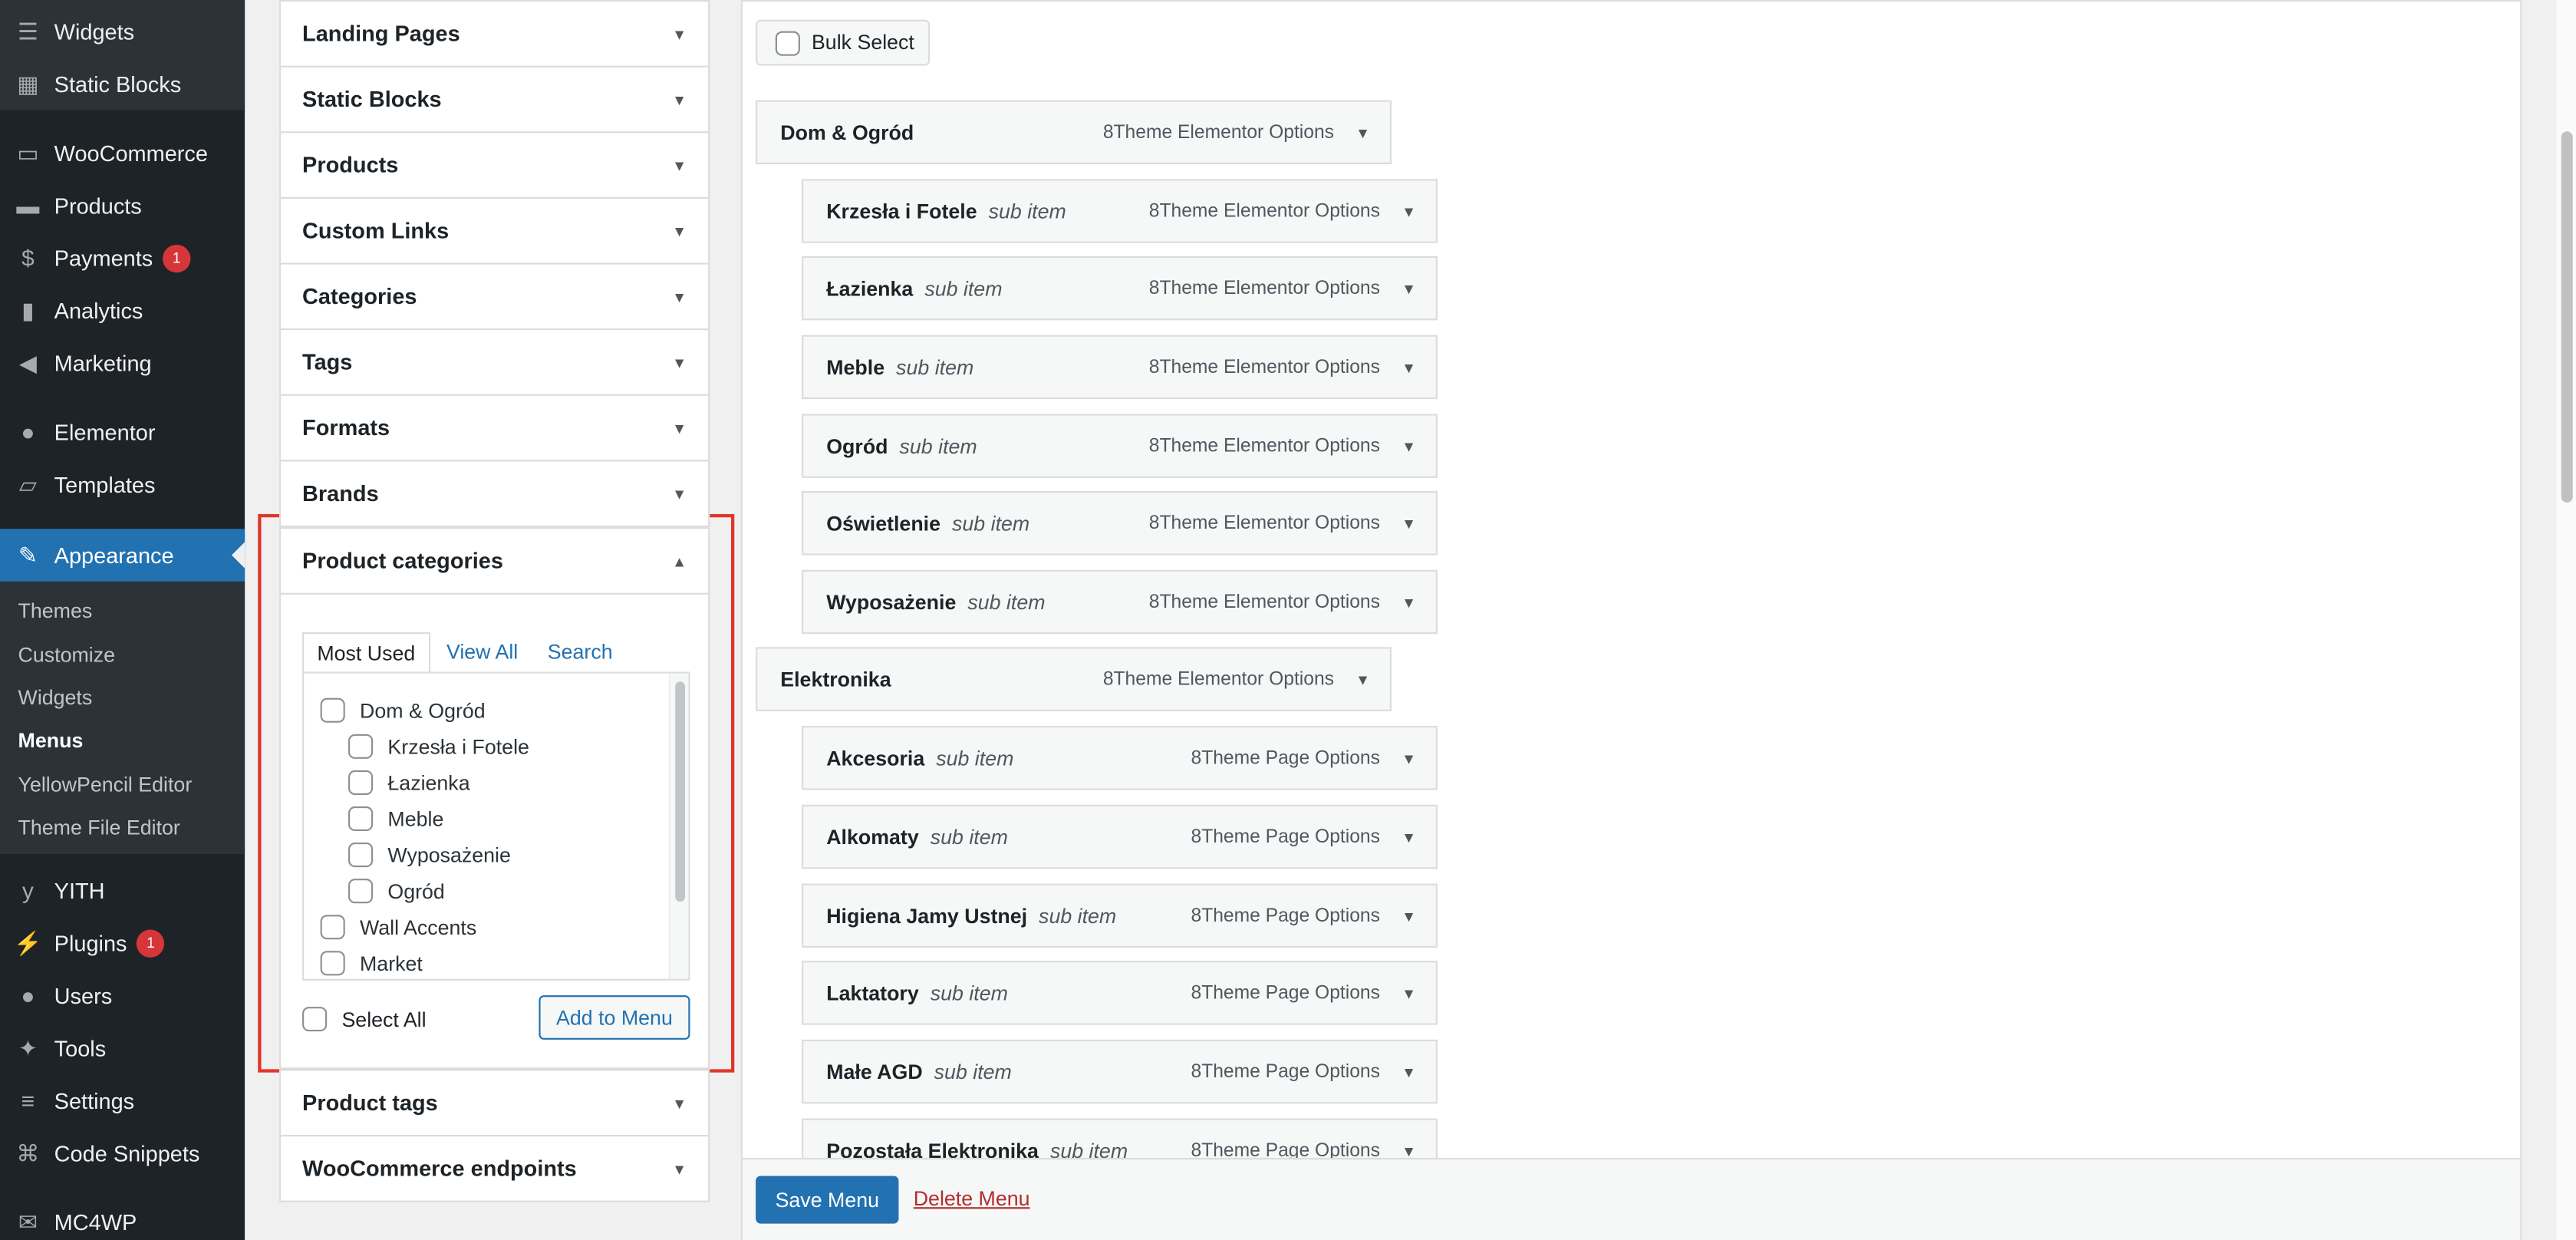  Describe the element at coordinates (105, 784) in the screenshot. I see `submenu-yellowpencil-editor: YellowPencil Editor` at that location.